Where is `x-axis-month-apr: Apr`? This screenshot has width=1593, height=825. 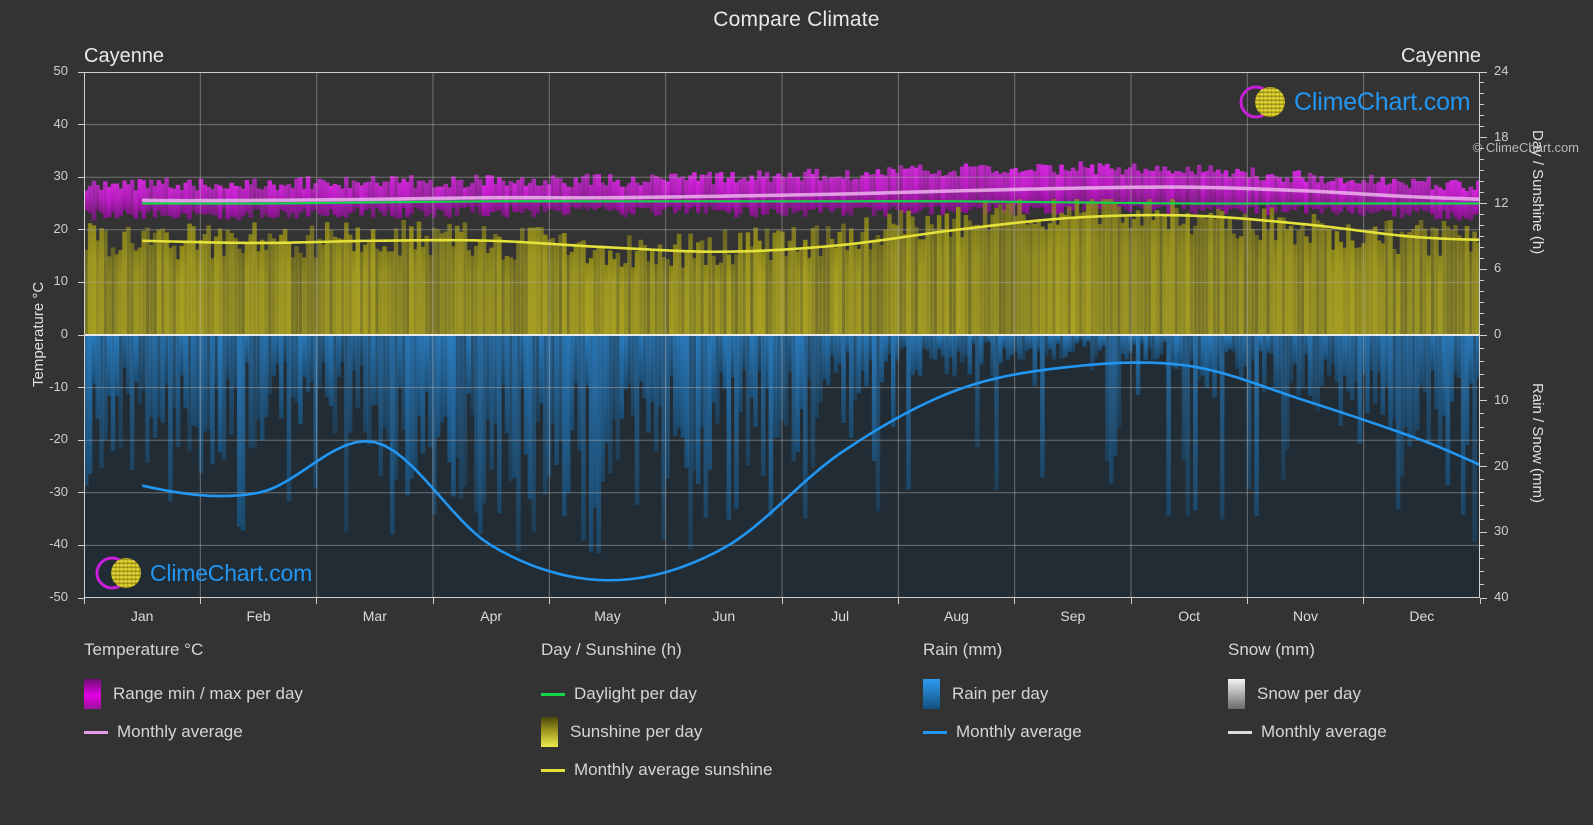 x-axis-month-apr: Apr is located at coordinates (491, 616).